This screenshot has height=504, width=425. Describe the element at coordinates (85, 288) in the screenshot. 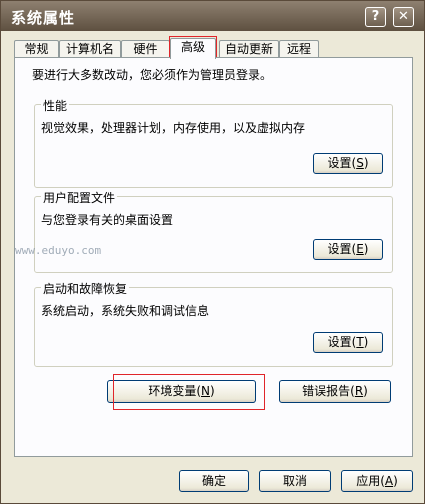

I see `startup-title: 启动和故障恢复` at that location.